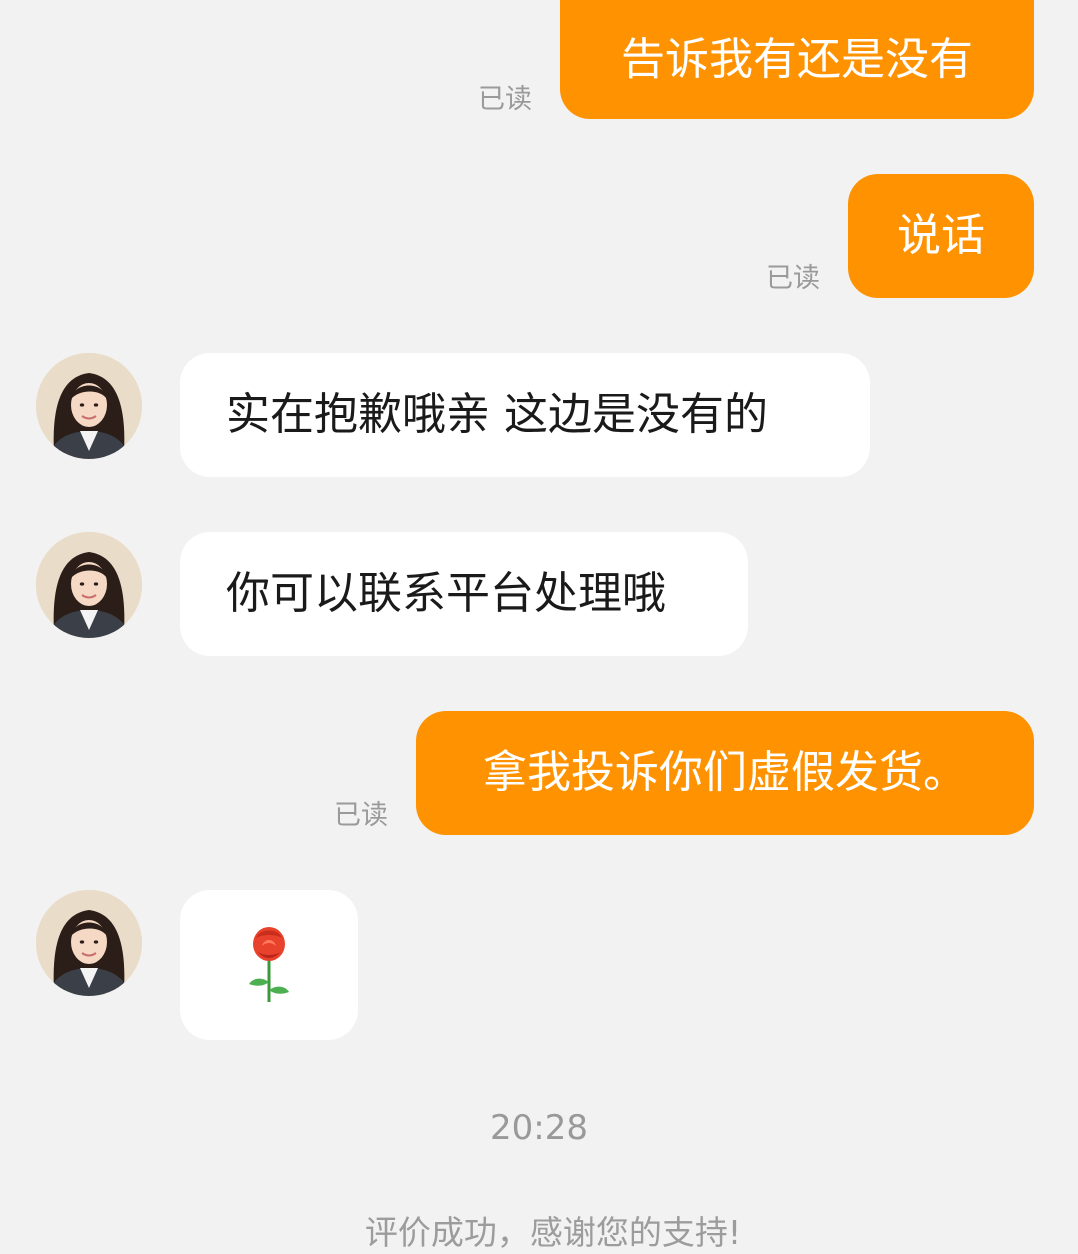  Describe the element at coordinates (941, 236) in the screenshot. I see `sent-message-bubble: 说话` at that location.